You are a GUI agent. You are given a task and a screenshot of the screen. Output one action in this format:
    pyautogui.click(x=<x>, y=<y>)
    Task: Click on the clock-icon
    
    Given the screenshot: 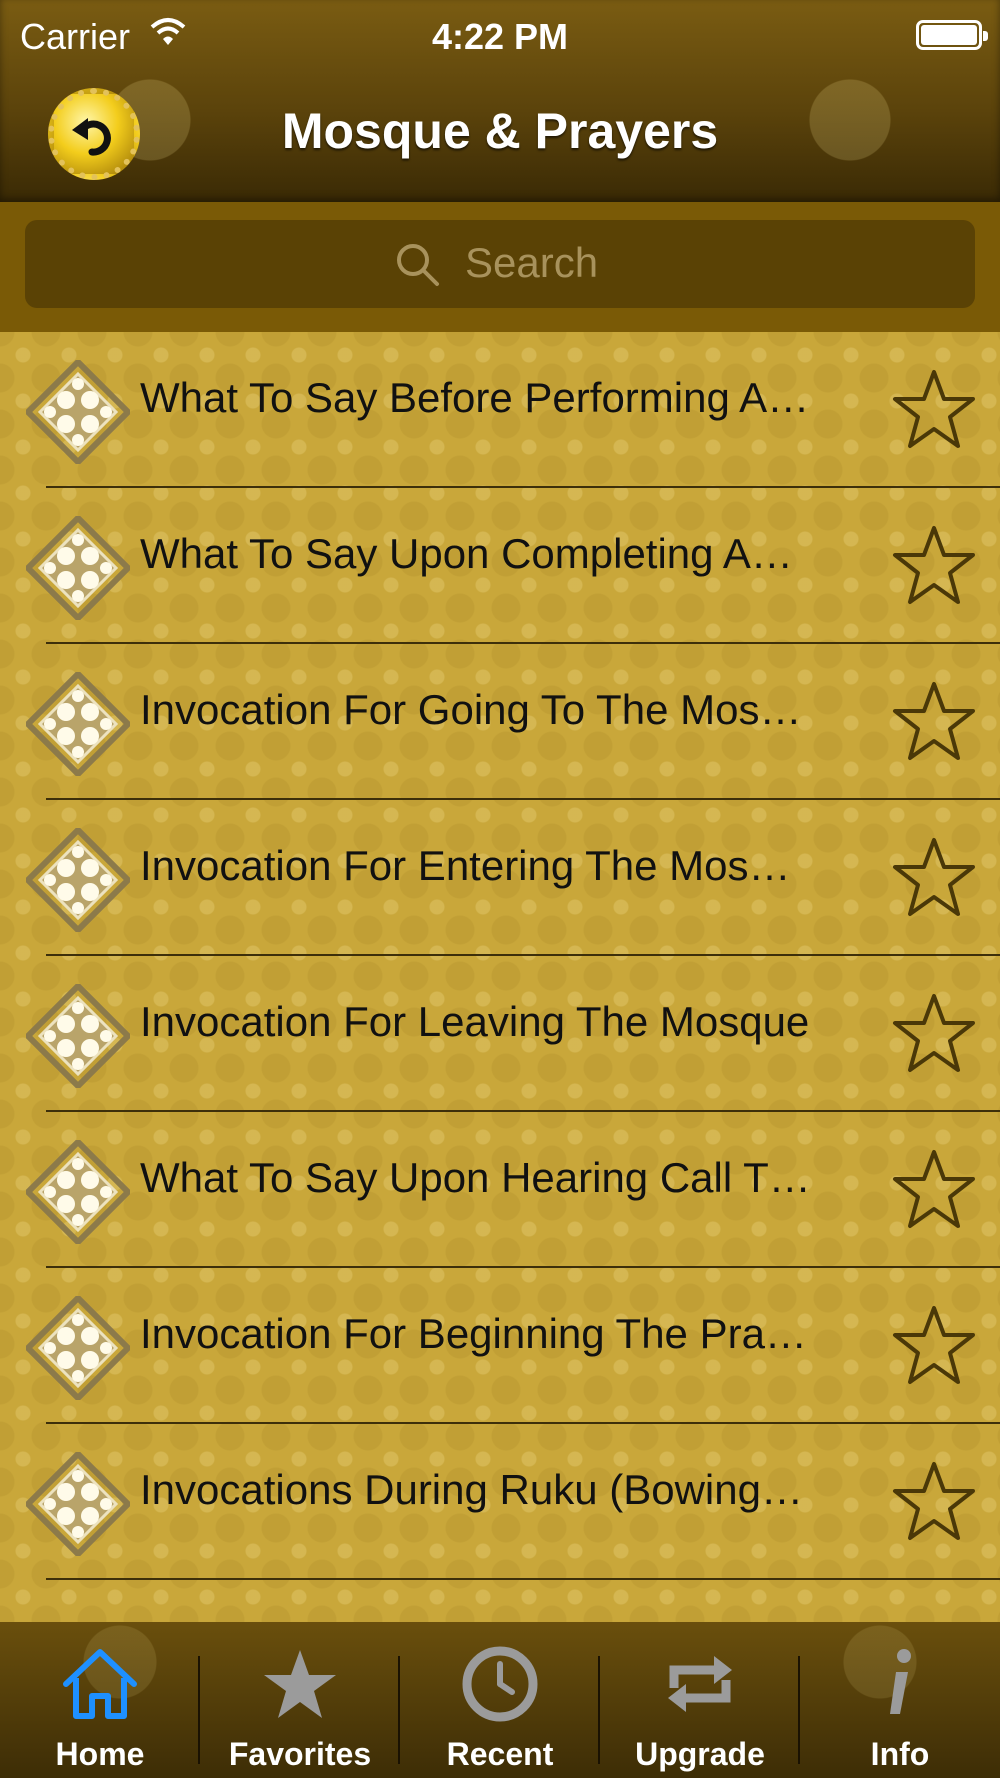 What is the action you would take?
    pyautogui.click(x=500, y=1684)
    